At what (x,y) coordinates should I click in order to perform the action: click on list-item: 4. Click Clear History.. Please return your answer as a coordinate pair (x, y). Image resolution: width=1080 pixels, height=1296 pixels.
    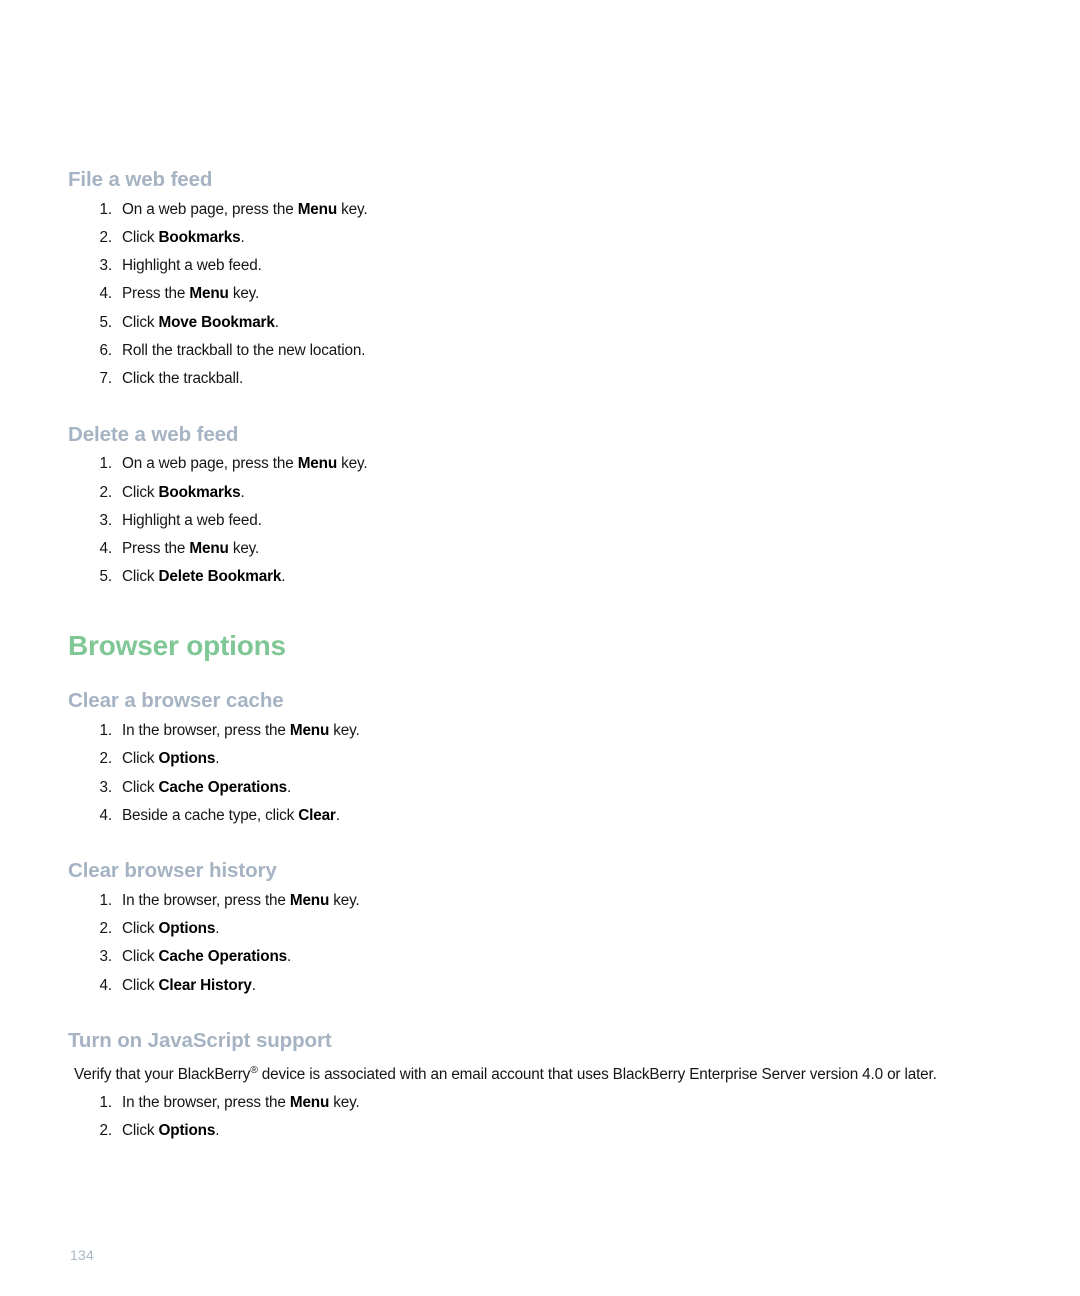
    Looking at the image, I should click on (540, 985).